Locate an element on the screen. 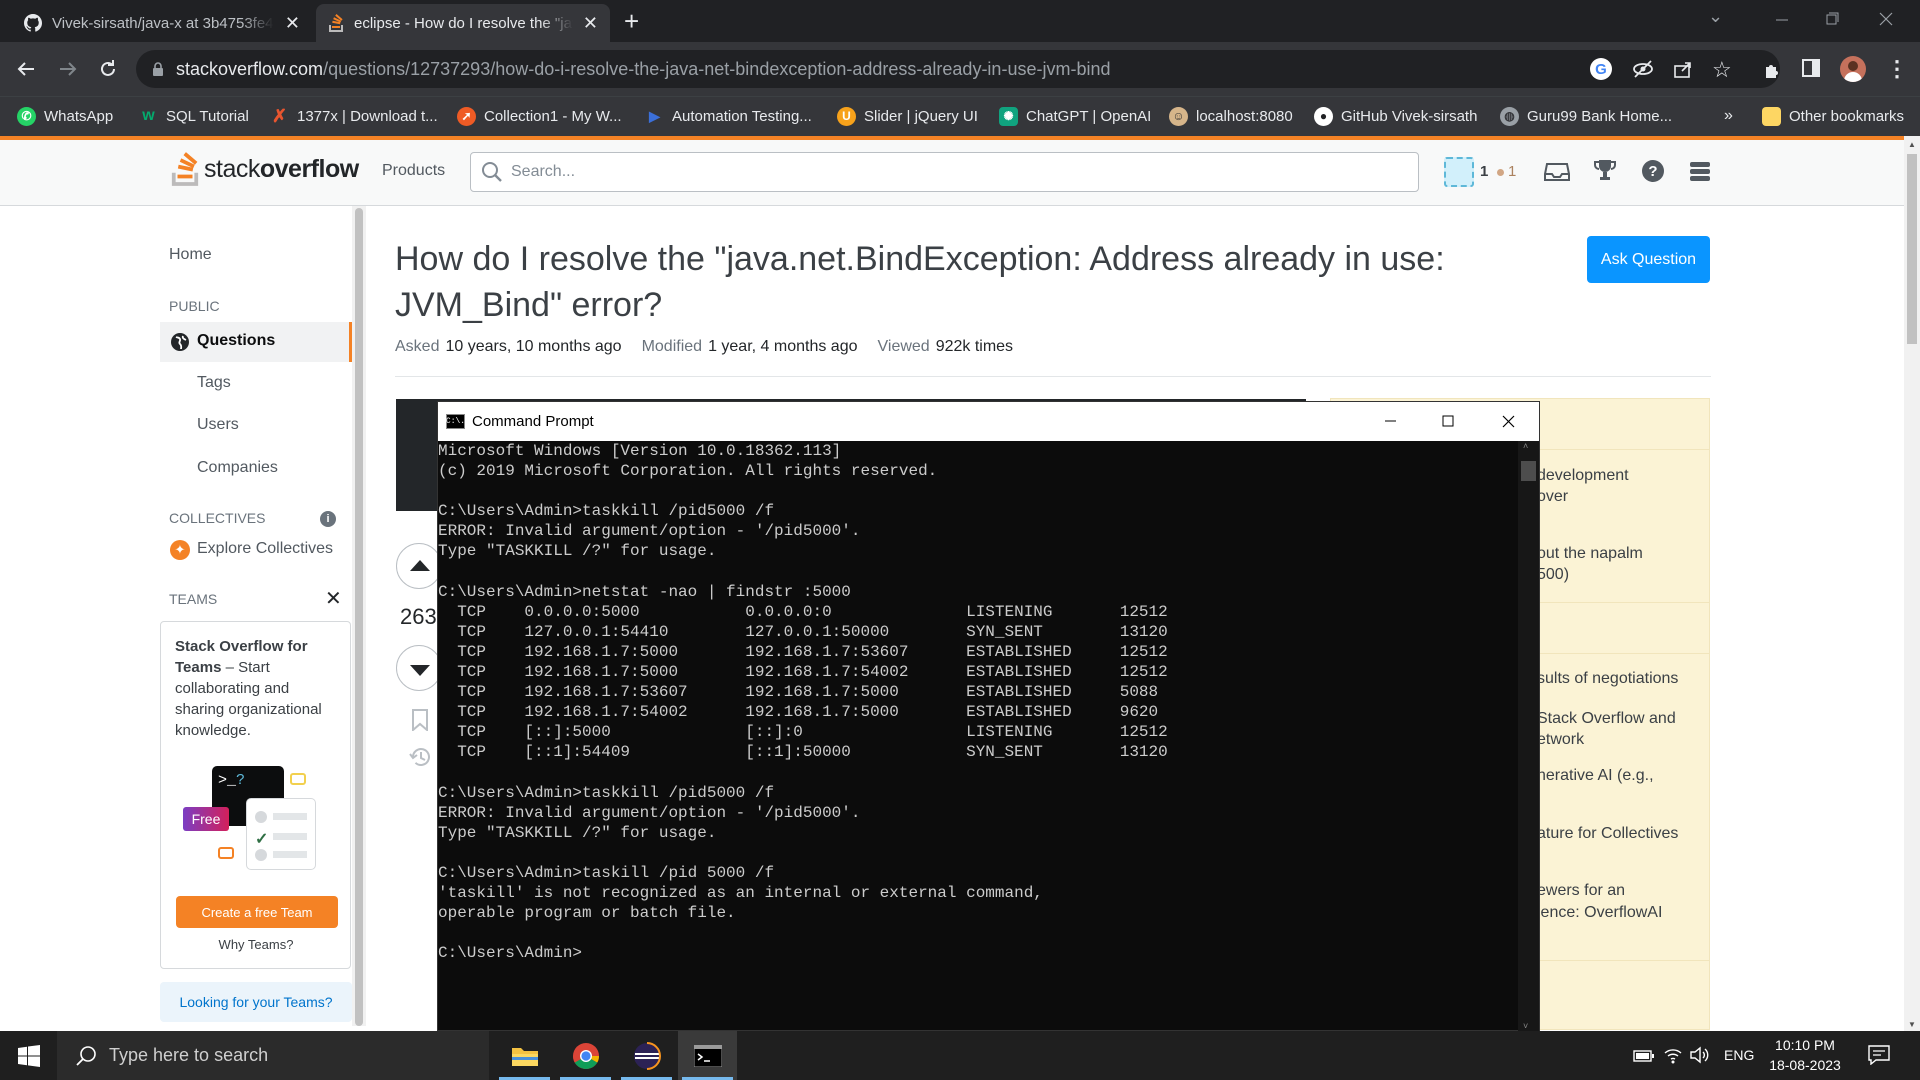  more-bookmarks-icon: » is located at coordinates (1728, 116).